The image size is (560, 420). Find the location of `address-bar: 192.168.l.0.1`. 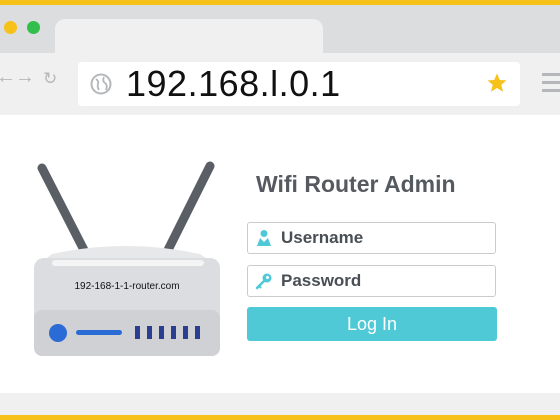

address-bar: 192.168.l.0.1 is located at coordinates (299, 84).